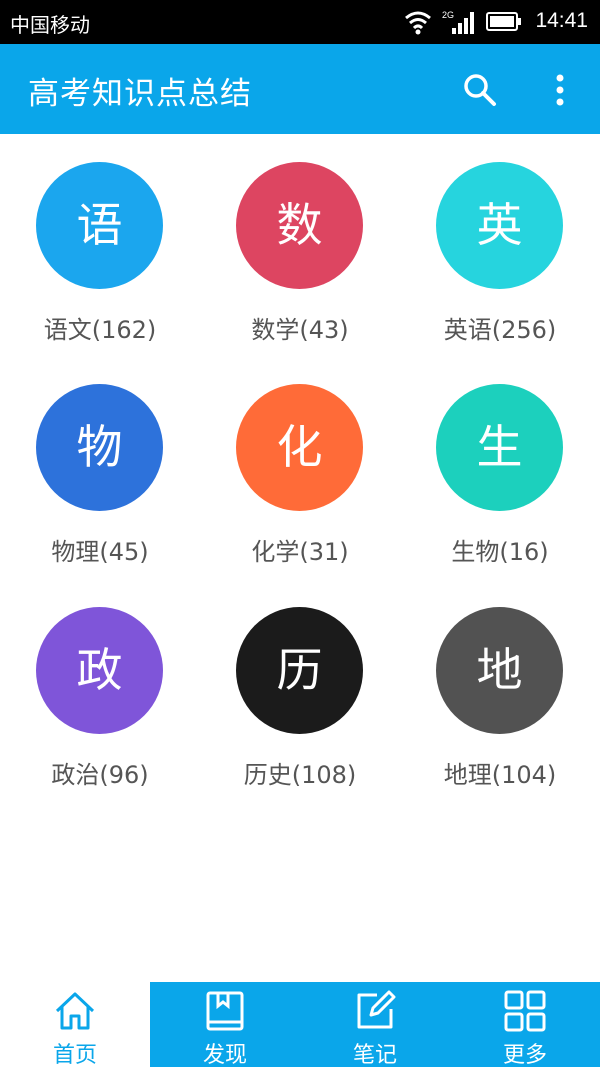  What do you see at coordinates (560, 90) in the screenshot?
I see `overflow-menu-icon` at bounding box center [560, 90].